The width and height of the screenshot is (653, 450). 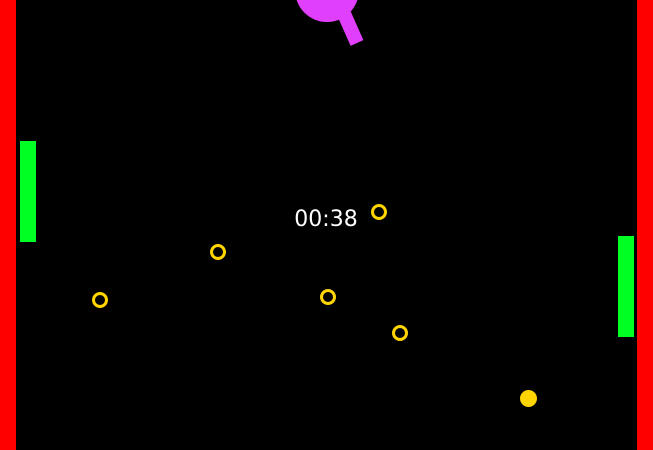 What do you see at coordinates (28, 191) in the screenshot?
I see `left-paddle` at bounding box center [28, 191].